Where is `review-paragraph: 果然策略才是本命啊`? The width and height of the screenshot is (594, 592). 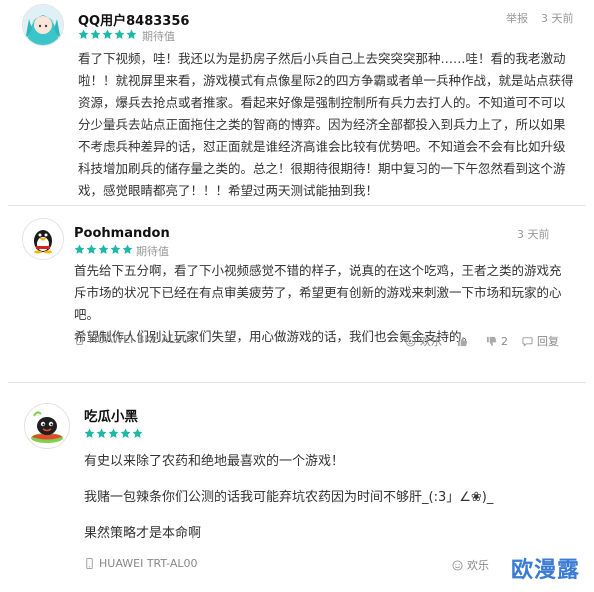
review-paragraph: 果然策略才是本命啊 is located at coordinates (143, 533).